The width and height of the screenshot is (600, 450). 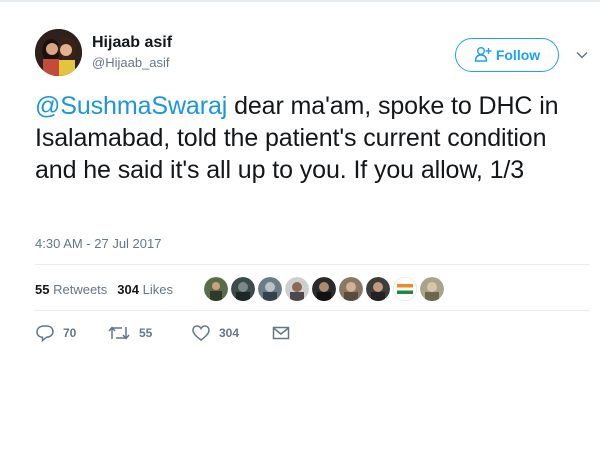 I want to click on reply-icon, so click(x=45, y=333).